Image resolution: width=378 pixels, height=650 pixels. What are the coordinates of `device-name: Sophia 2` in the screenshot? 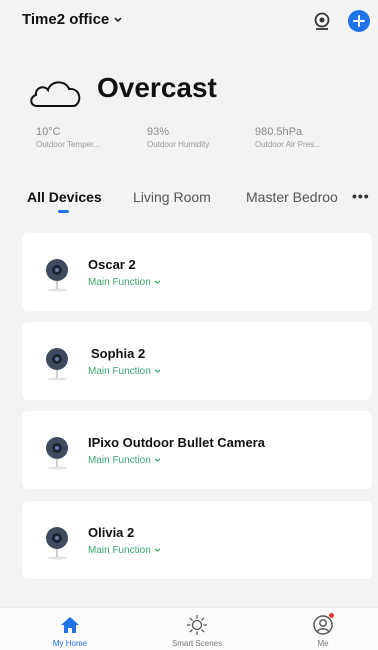 It's located at (118, 353).